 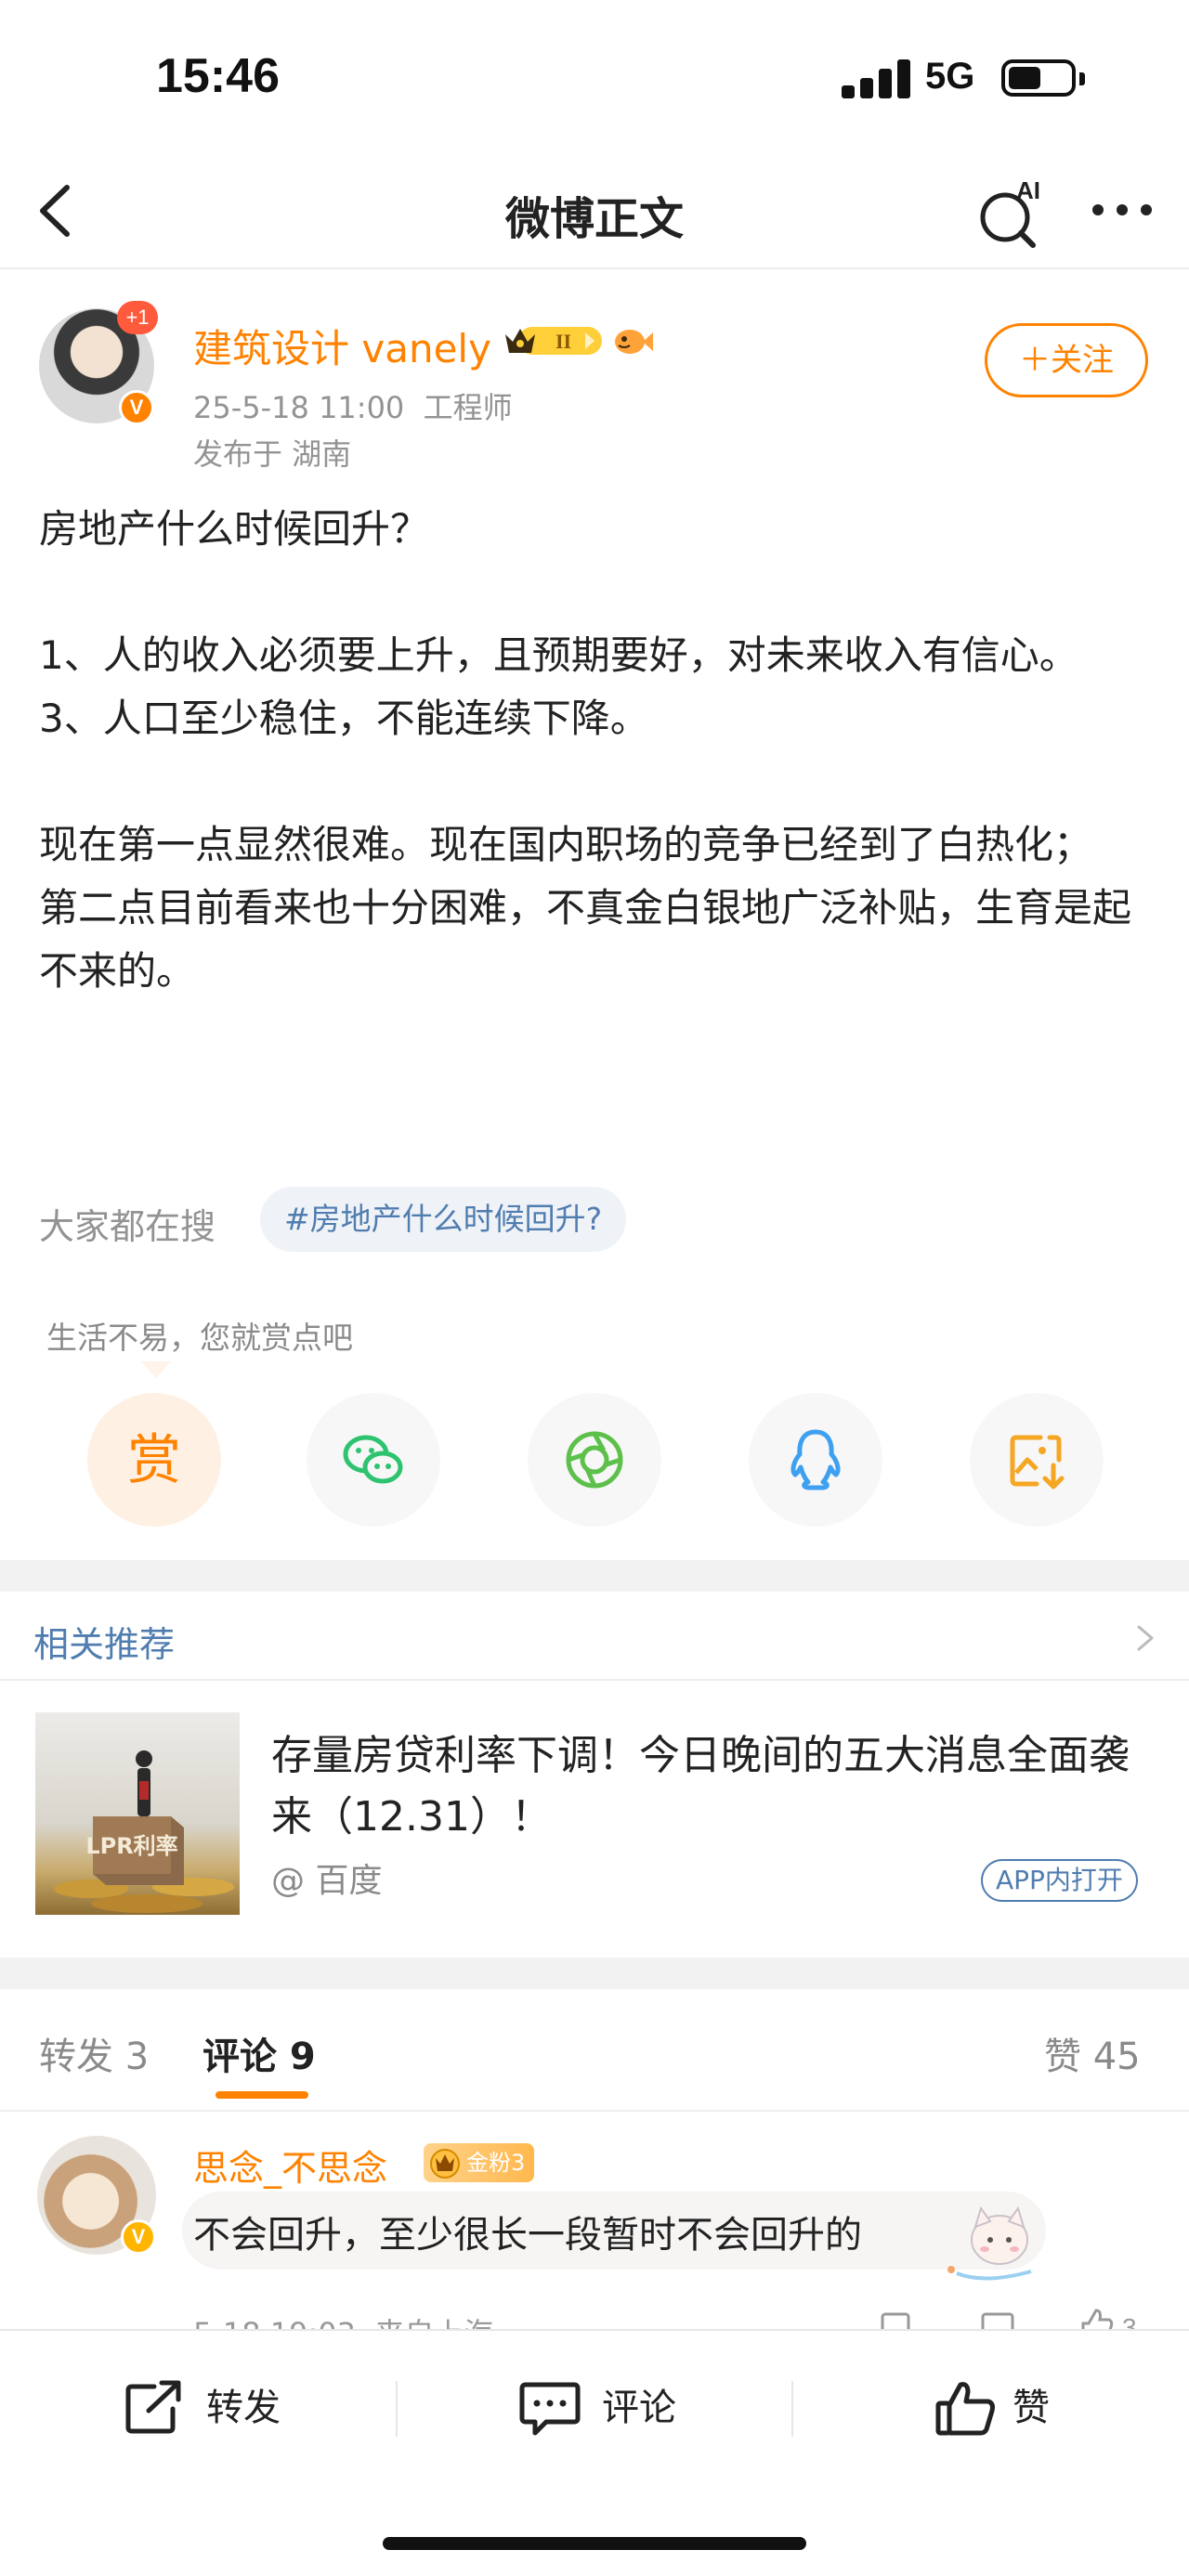 I want to click on fan-crown-icon, so click(x=445, y=2164).